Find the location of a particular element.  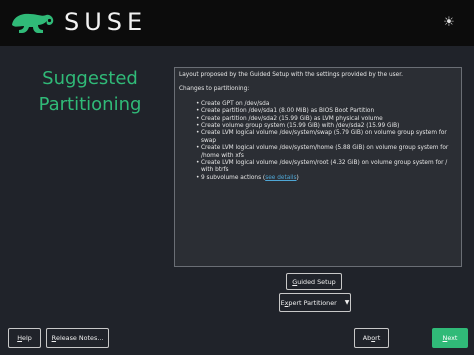

help-button: Help is located at coordinates (24, 338).